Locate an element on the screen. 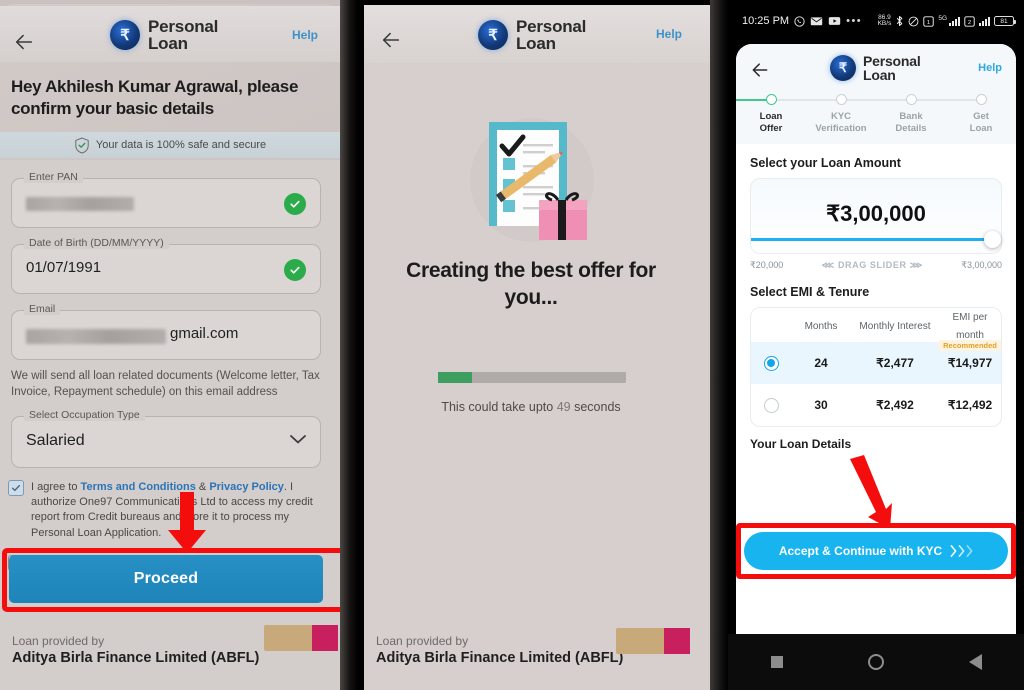 The image size is (1024, 690). shield-check-icon is located at coordinates (82, 145).